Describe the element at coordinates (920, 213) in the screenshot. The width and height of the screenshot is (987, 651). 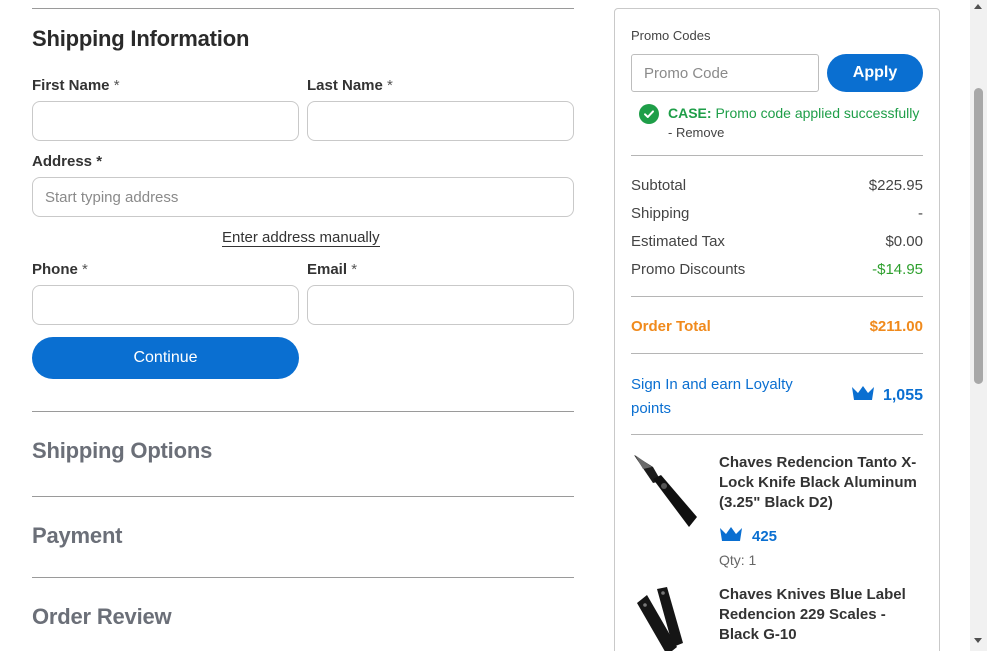
I see `shipping-value: -` at that location.